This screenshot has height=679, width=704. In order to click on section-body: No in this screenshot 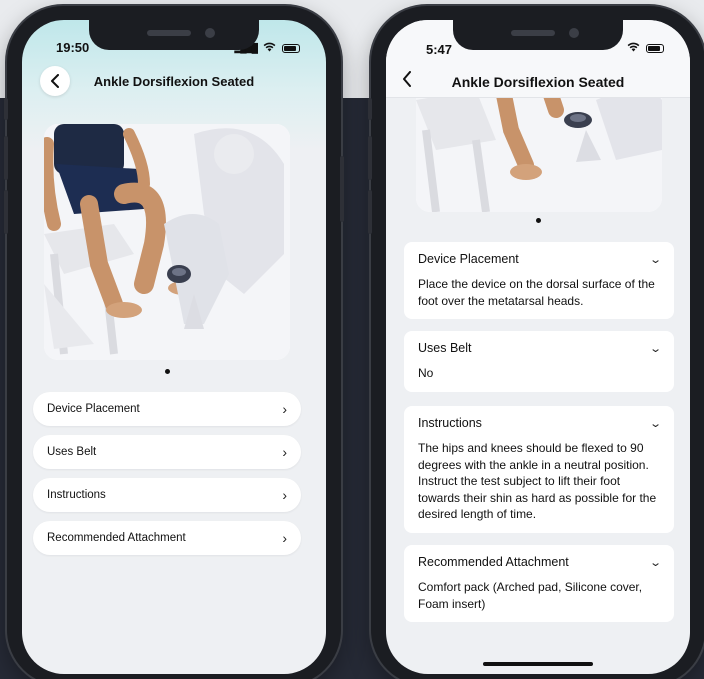, I will do `click(426, 373)`.